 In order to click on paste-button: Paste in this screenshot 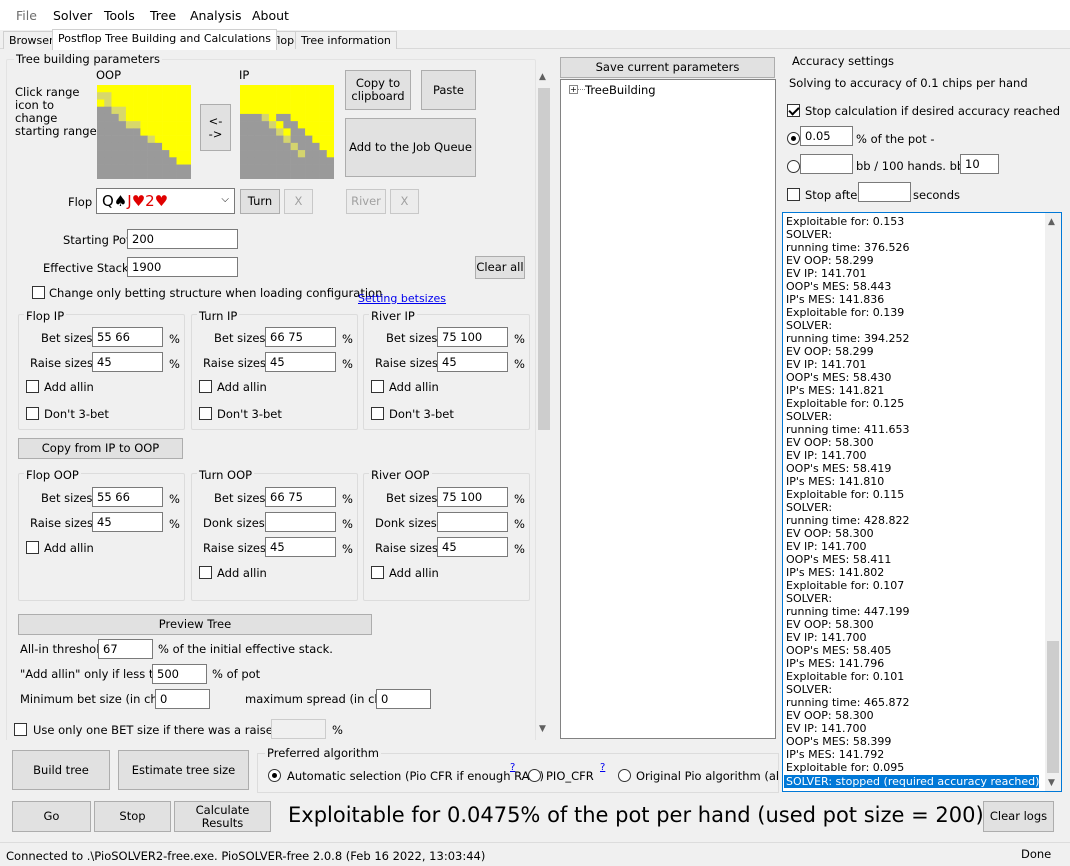, I will do `click(448, 90)`.